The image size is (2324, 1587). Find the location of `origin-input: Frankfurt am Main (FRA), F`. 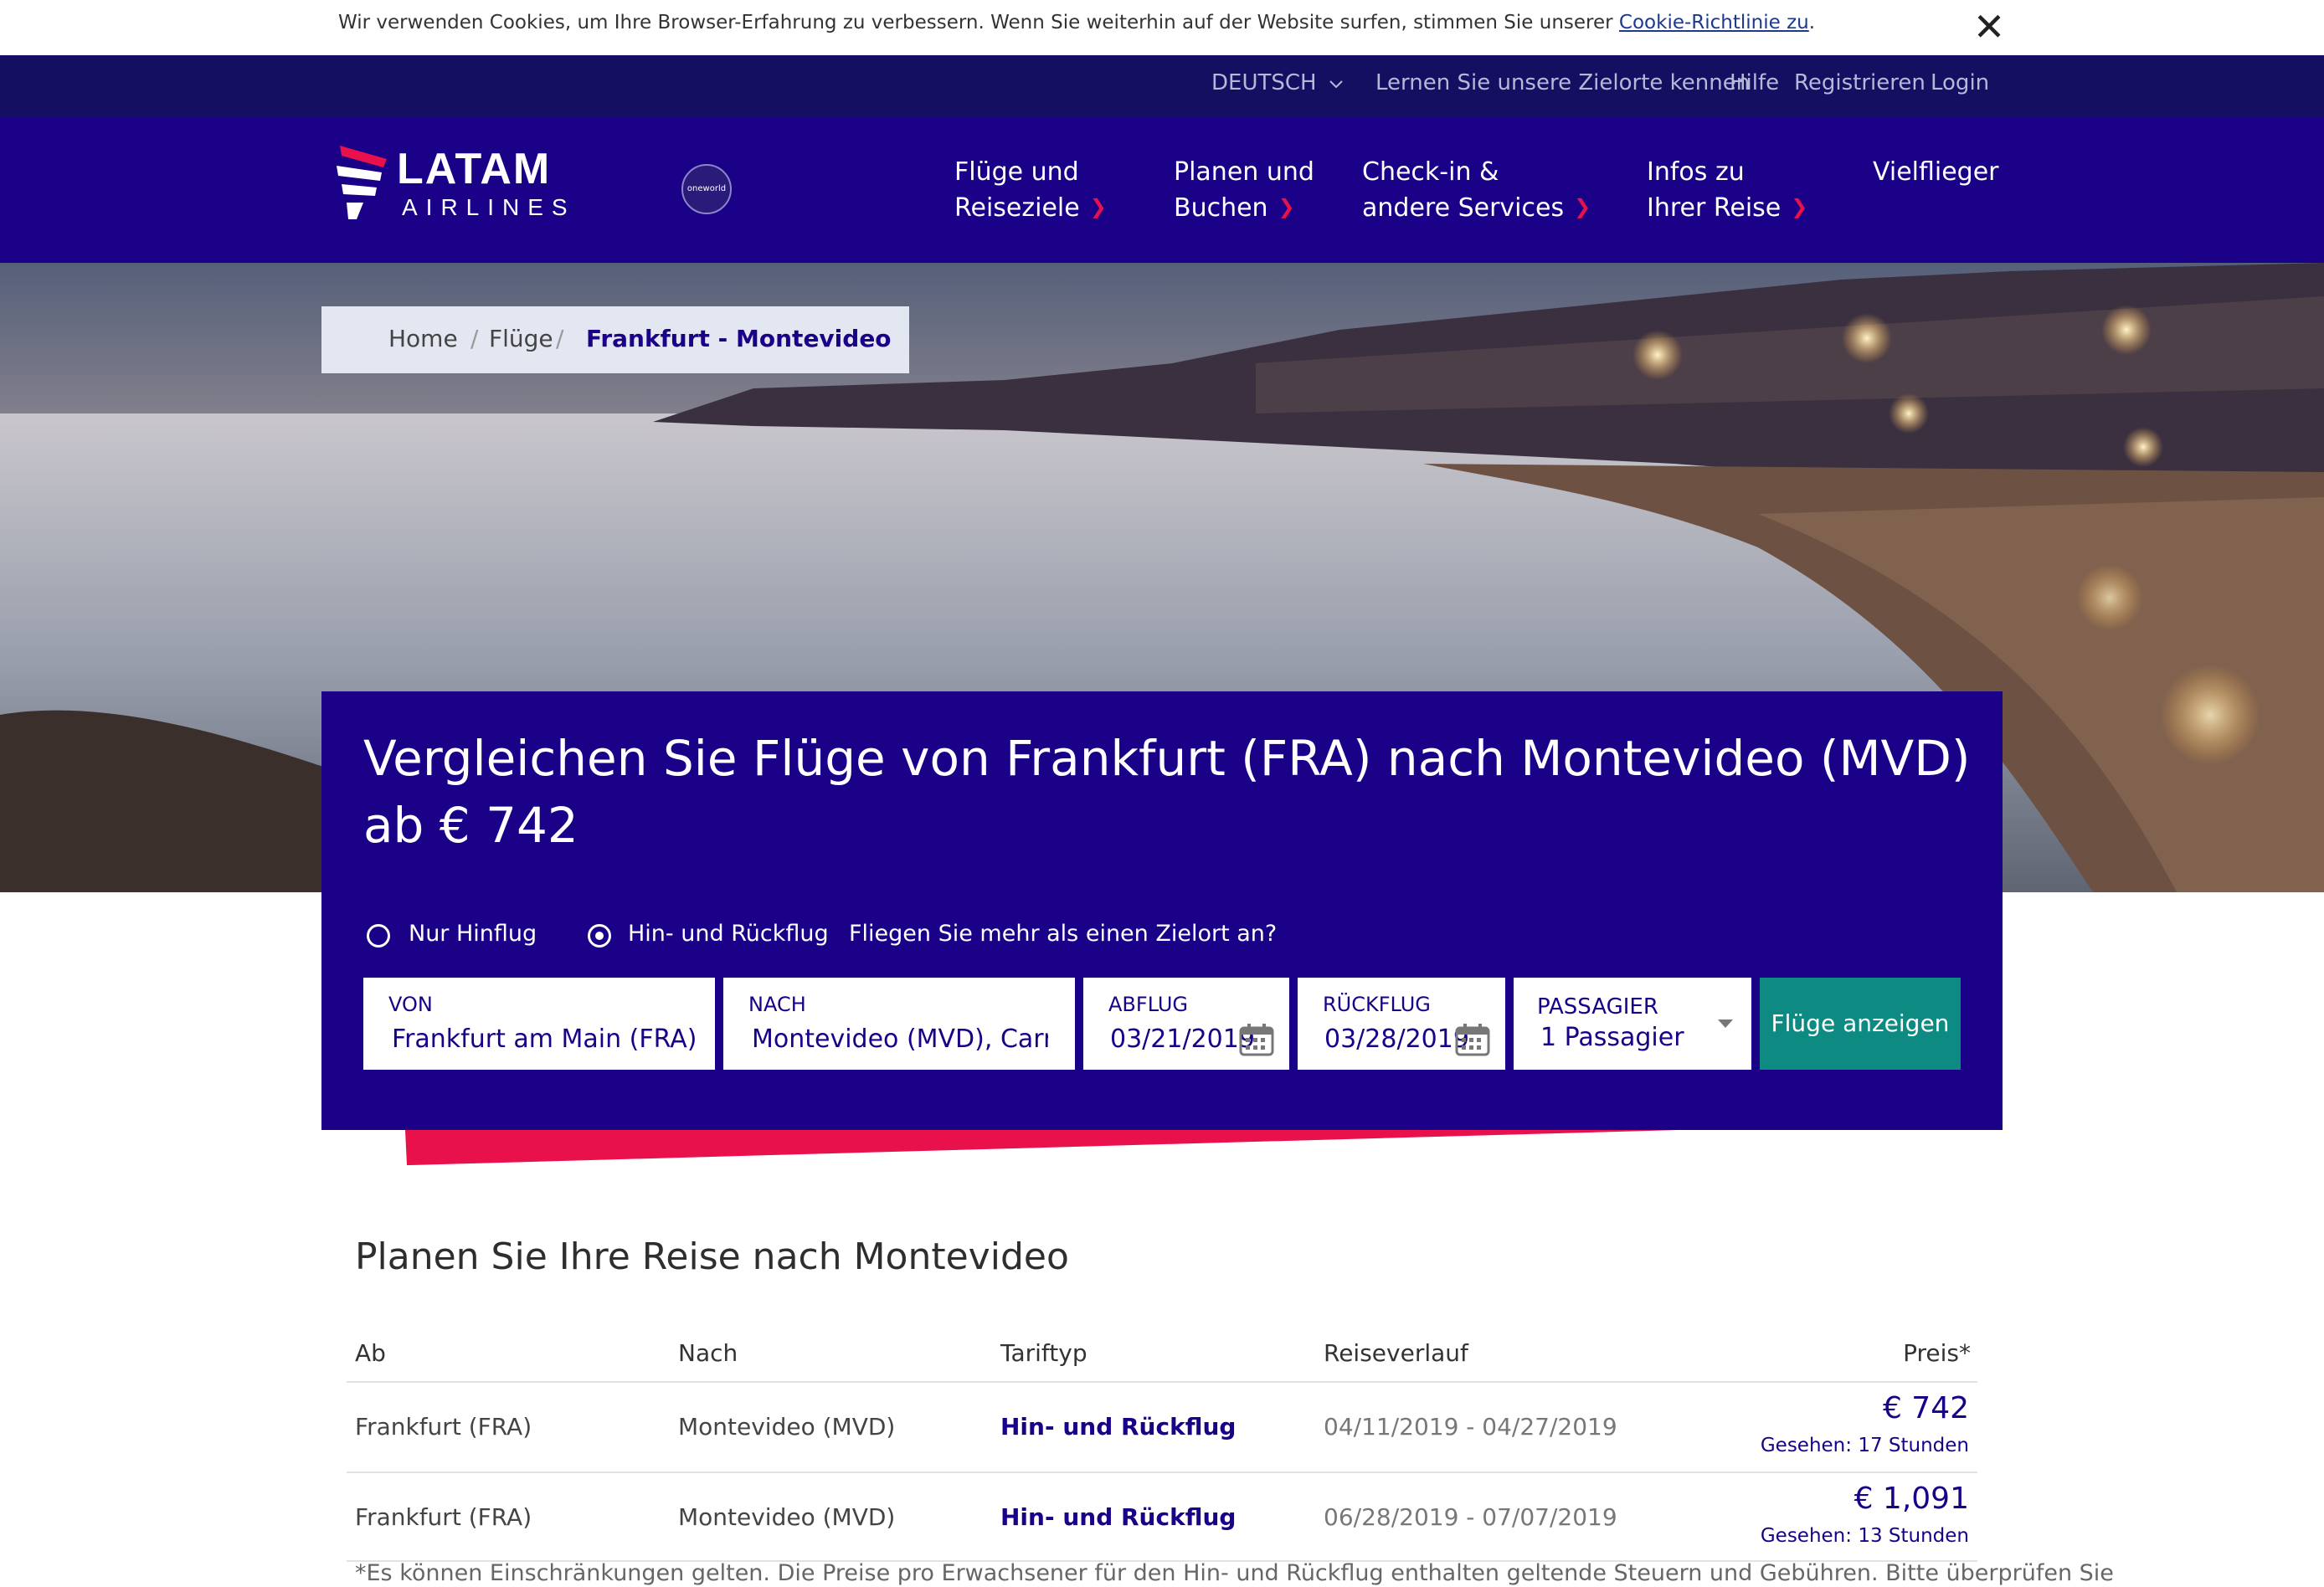

origin-input: Frankfurt am Main (FRA), F is located at coordinates (544, 1040).